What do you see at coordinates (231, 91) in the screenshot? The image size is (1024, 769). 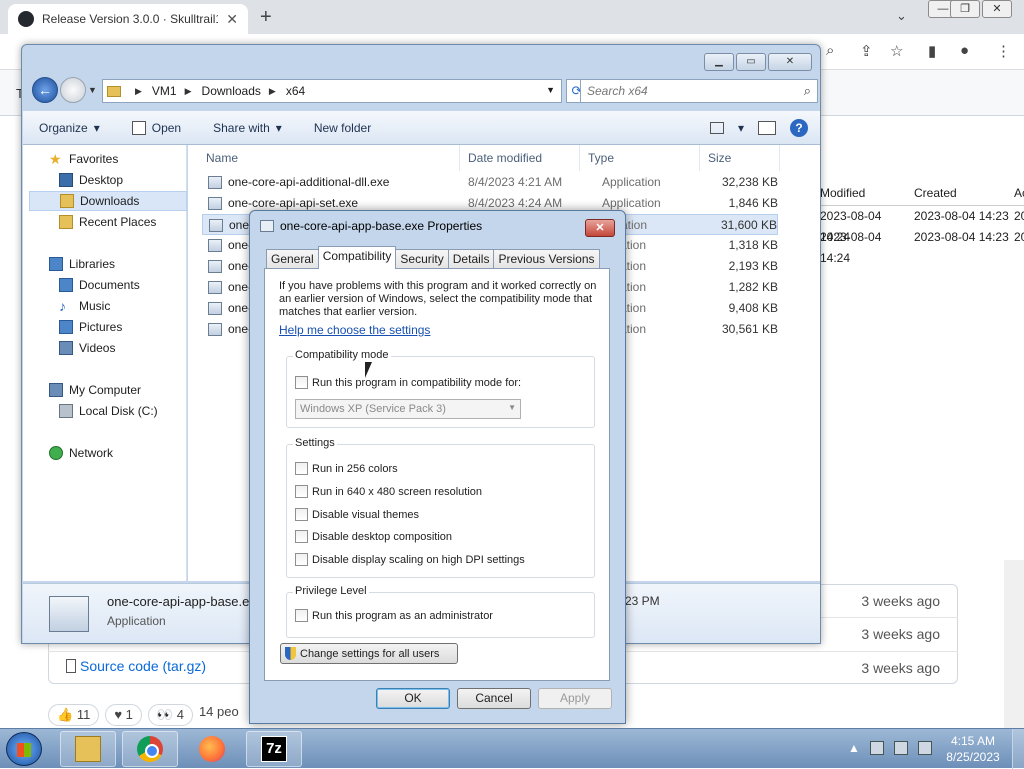 I see `breadcrumb-item: Downloads` at bounding box center [231, 91].